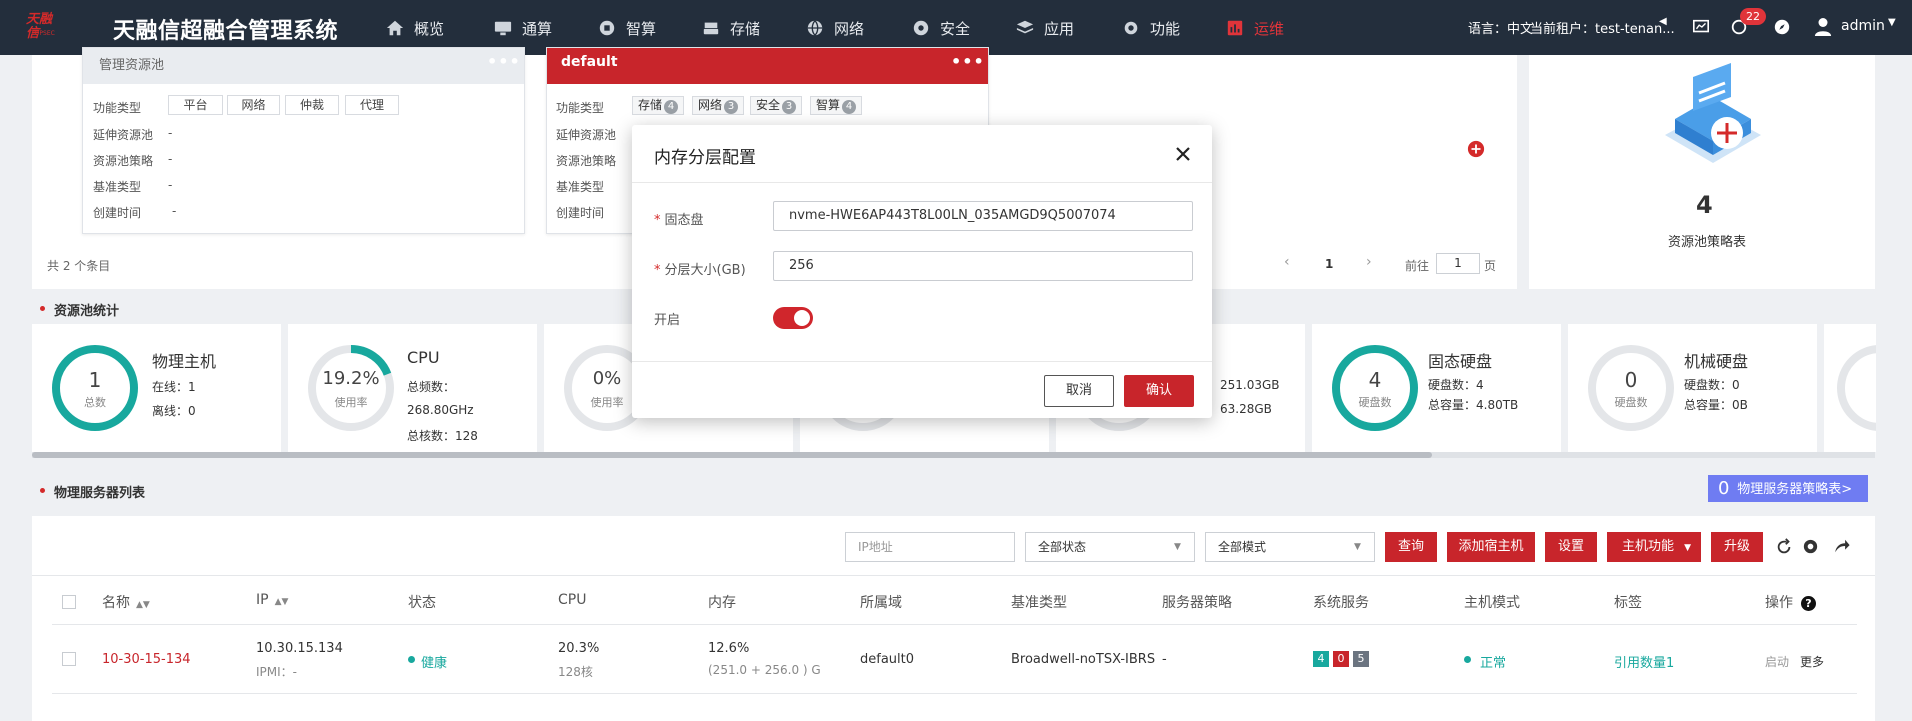 The height and width of the screenshot is (721, 1912). What do you see at coordinates (1159, 391) in the screenshot?
I see `confirm-button: 确认` at bounding box center [1159, 391].